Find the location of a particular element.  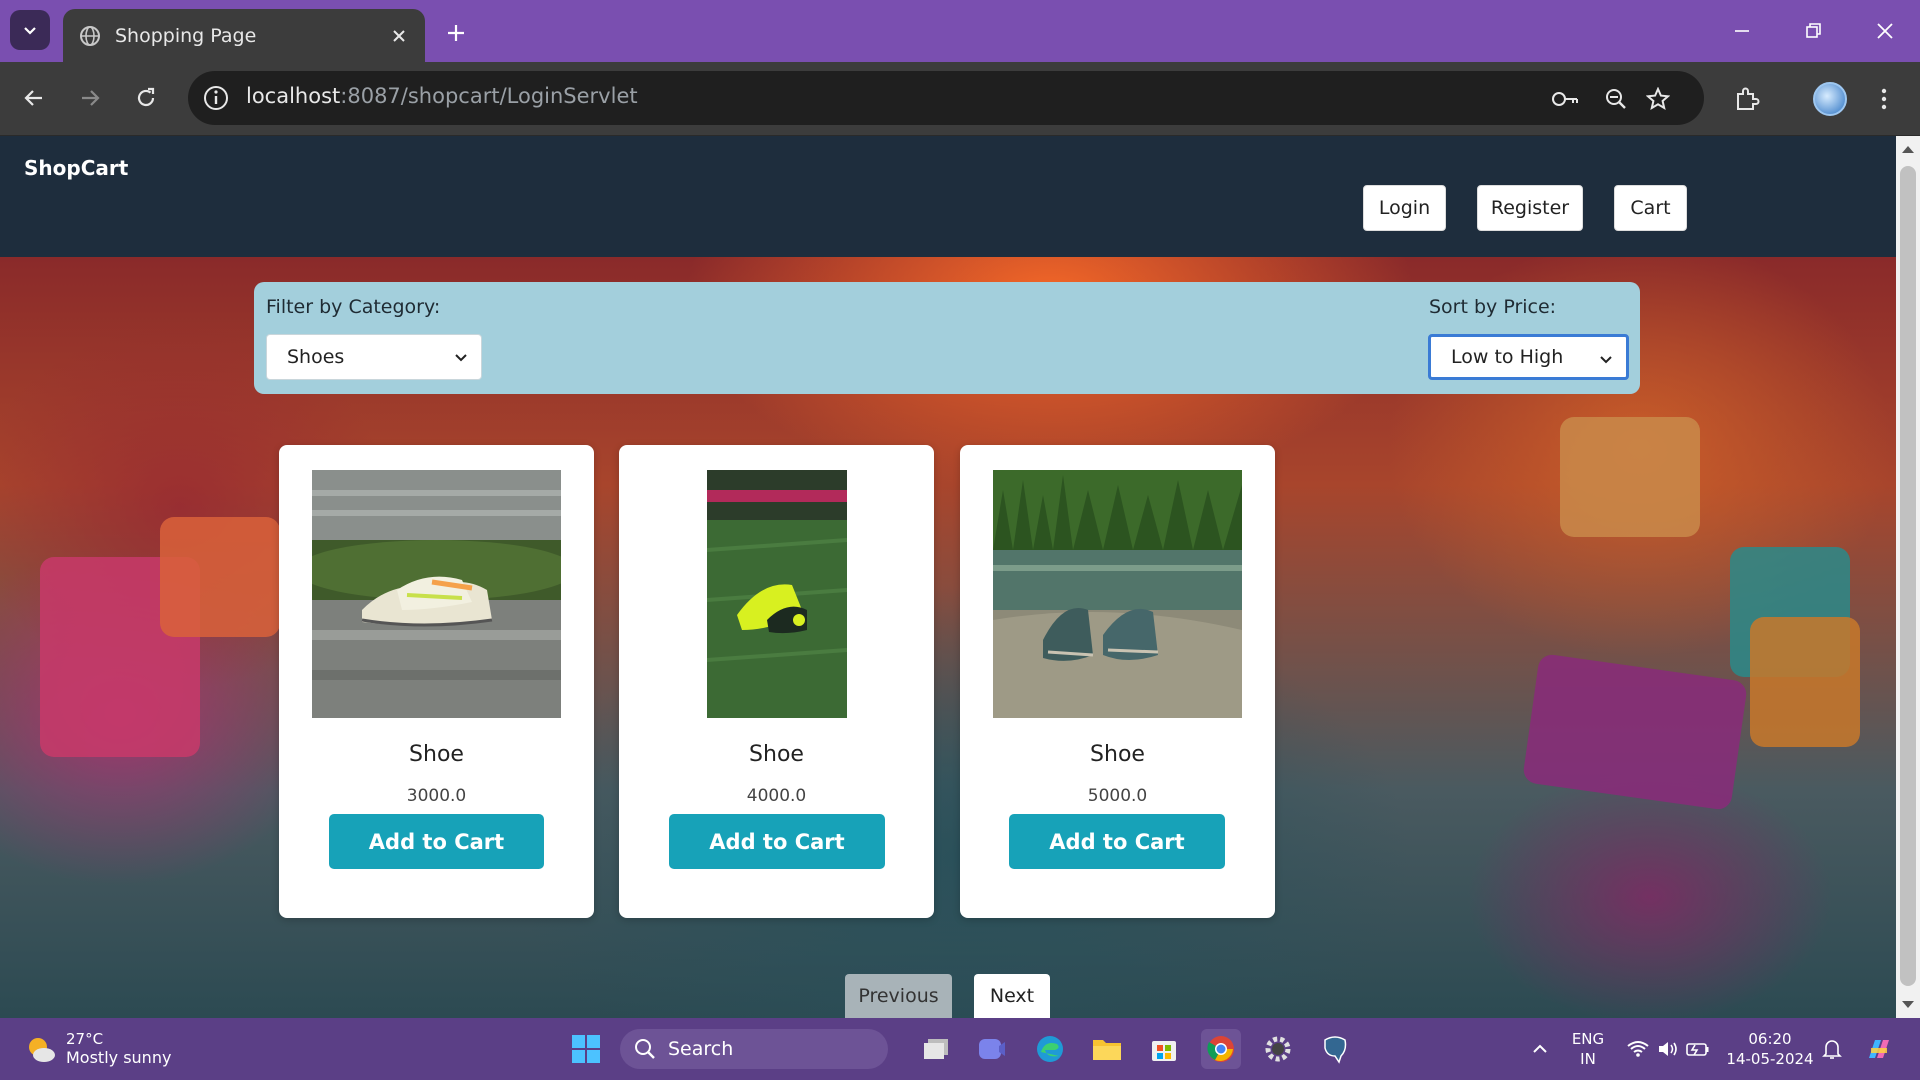

key-icon is located at coordinates (1565, 99).